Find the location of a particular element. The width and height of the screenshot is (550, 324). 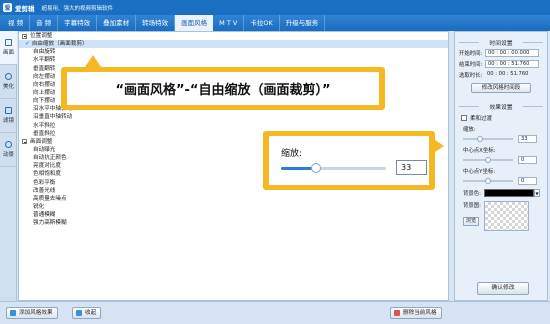

zoom-slider-thumb is located at coordinates (479, 139).